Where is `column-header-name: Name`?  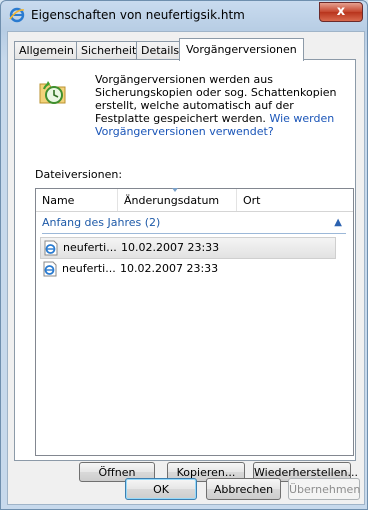 column-header-name: Name is located at coordinates (77, 200).